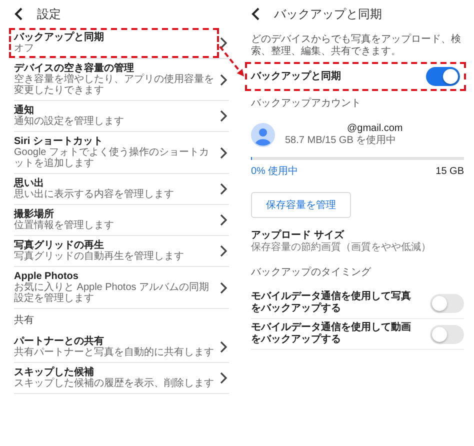  Describe the element at coordinates (121, 43) in the screenshot. I see `settings-item: バックアップと同期 オフ` at that location.